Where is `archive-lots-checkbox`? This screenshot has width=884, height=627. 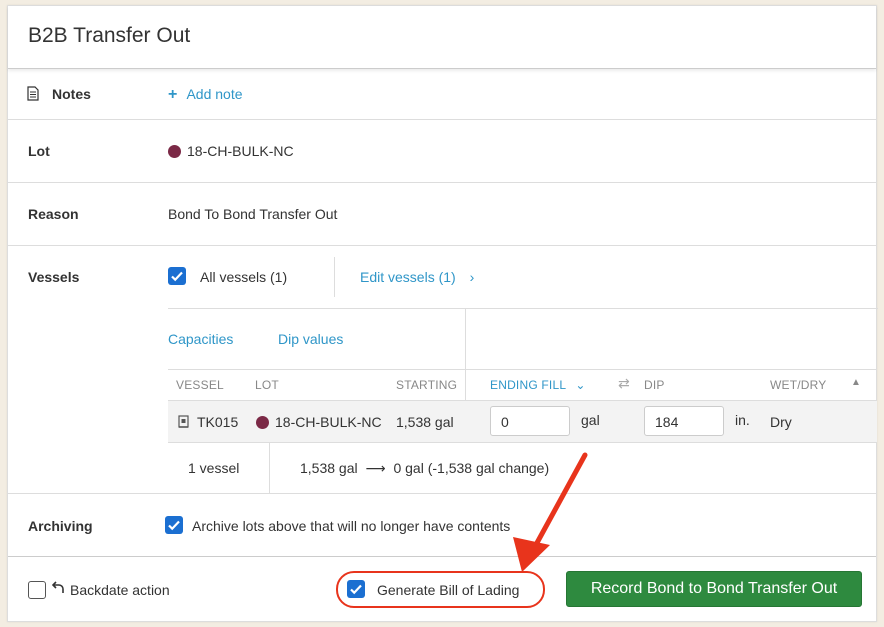 archive-lots-checkbox is located at coordinates (174, 525).